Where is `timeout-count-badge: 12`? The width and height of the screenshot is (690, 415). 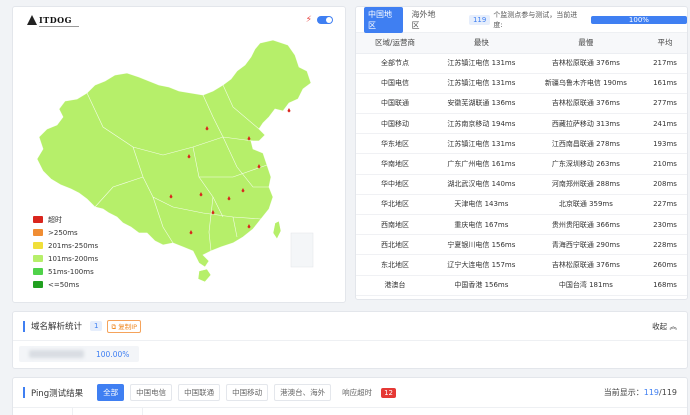 timeout-count-badge: 12 is located at coordinates (389, 392).